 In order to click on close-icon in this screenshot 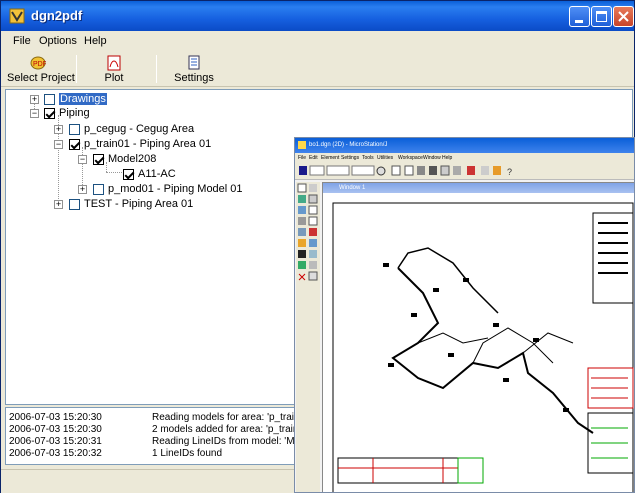, I will do `click(623, 16)`.